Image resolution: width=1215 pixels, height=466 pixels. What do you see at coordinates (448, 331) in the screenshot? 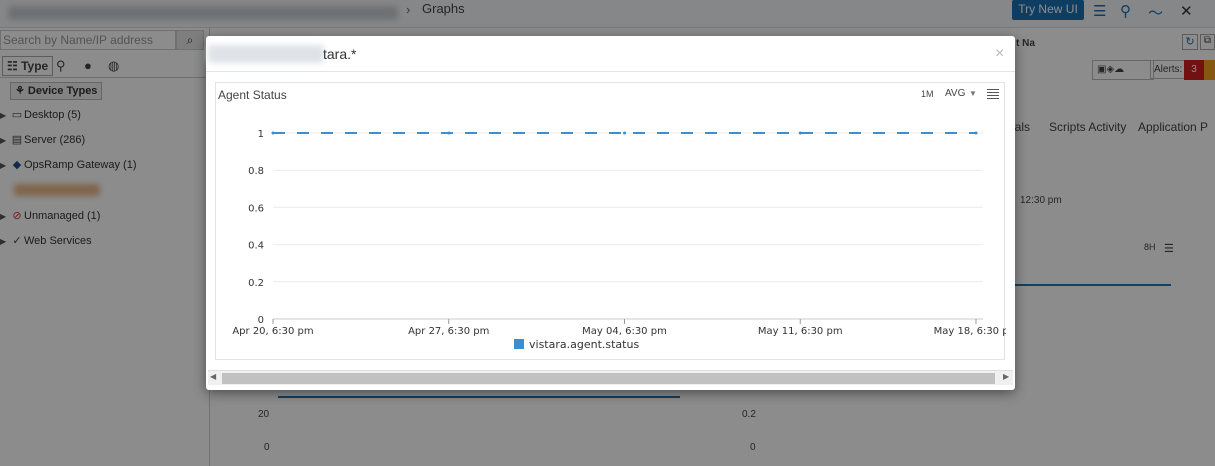
I see `x-tick-label: Apr 27, 6:30 pm` at bounding box center [448, 331].